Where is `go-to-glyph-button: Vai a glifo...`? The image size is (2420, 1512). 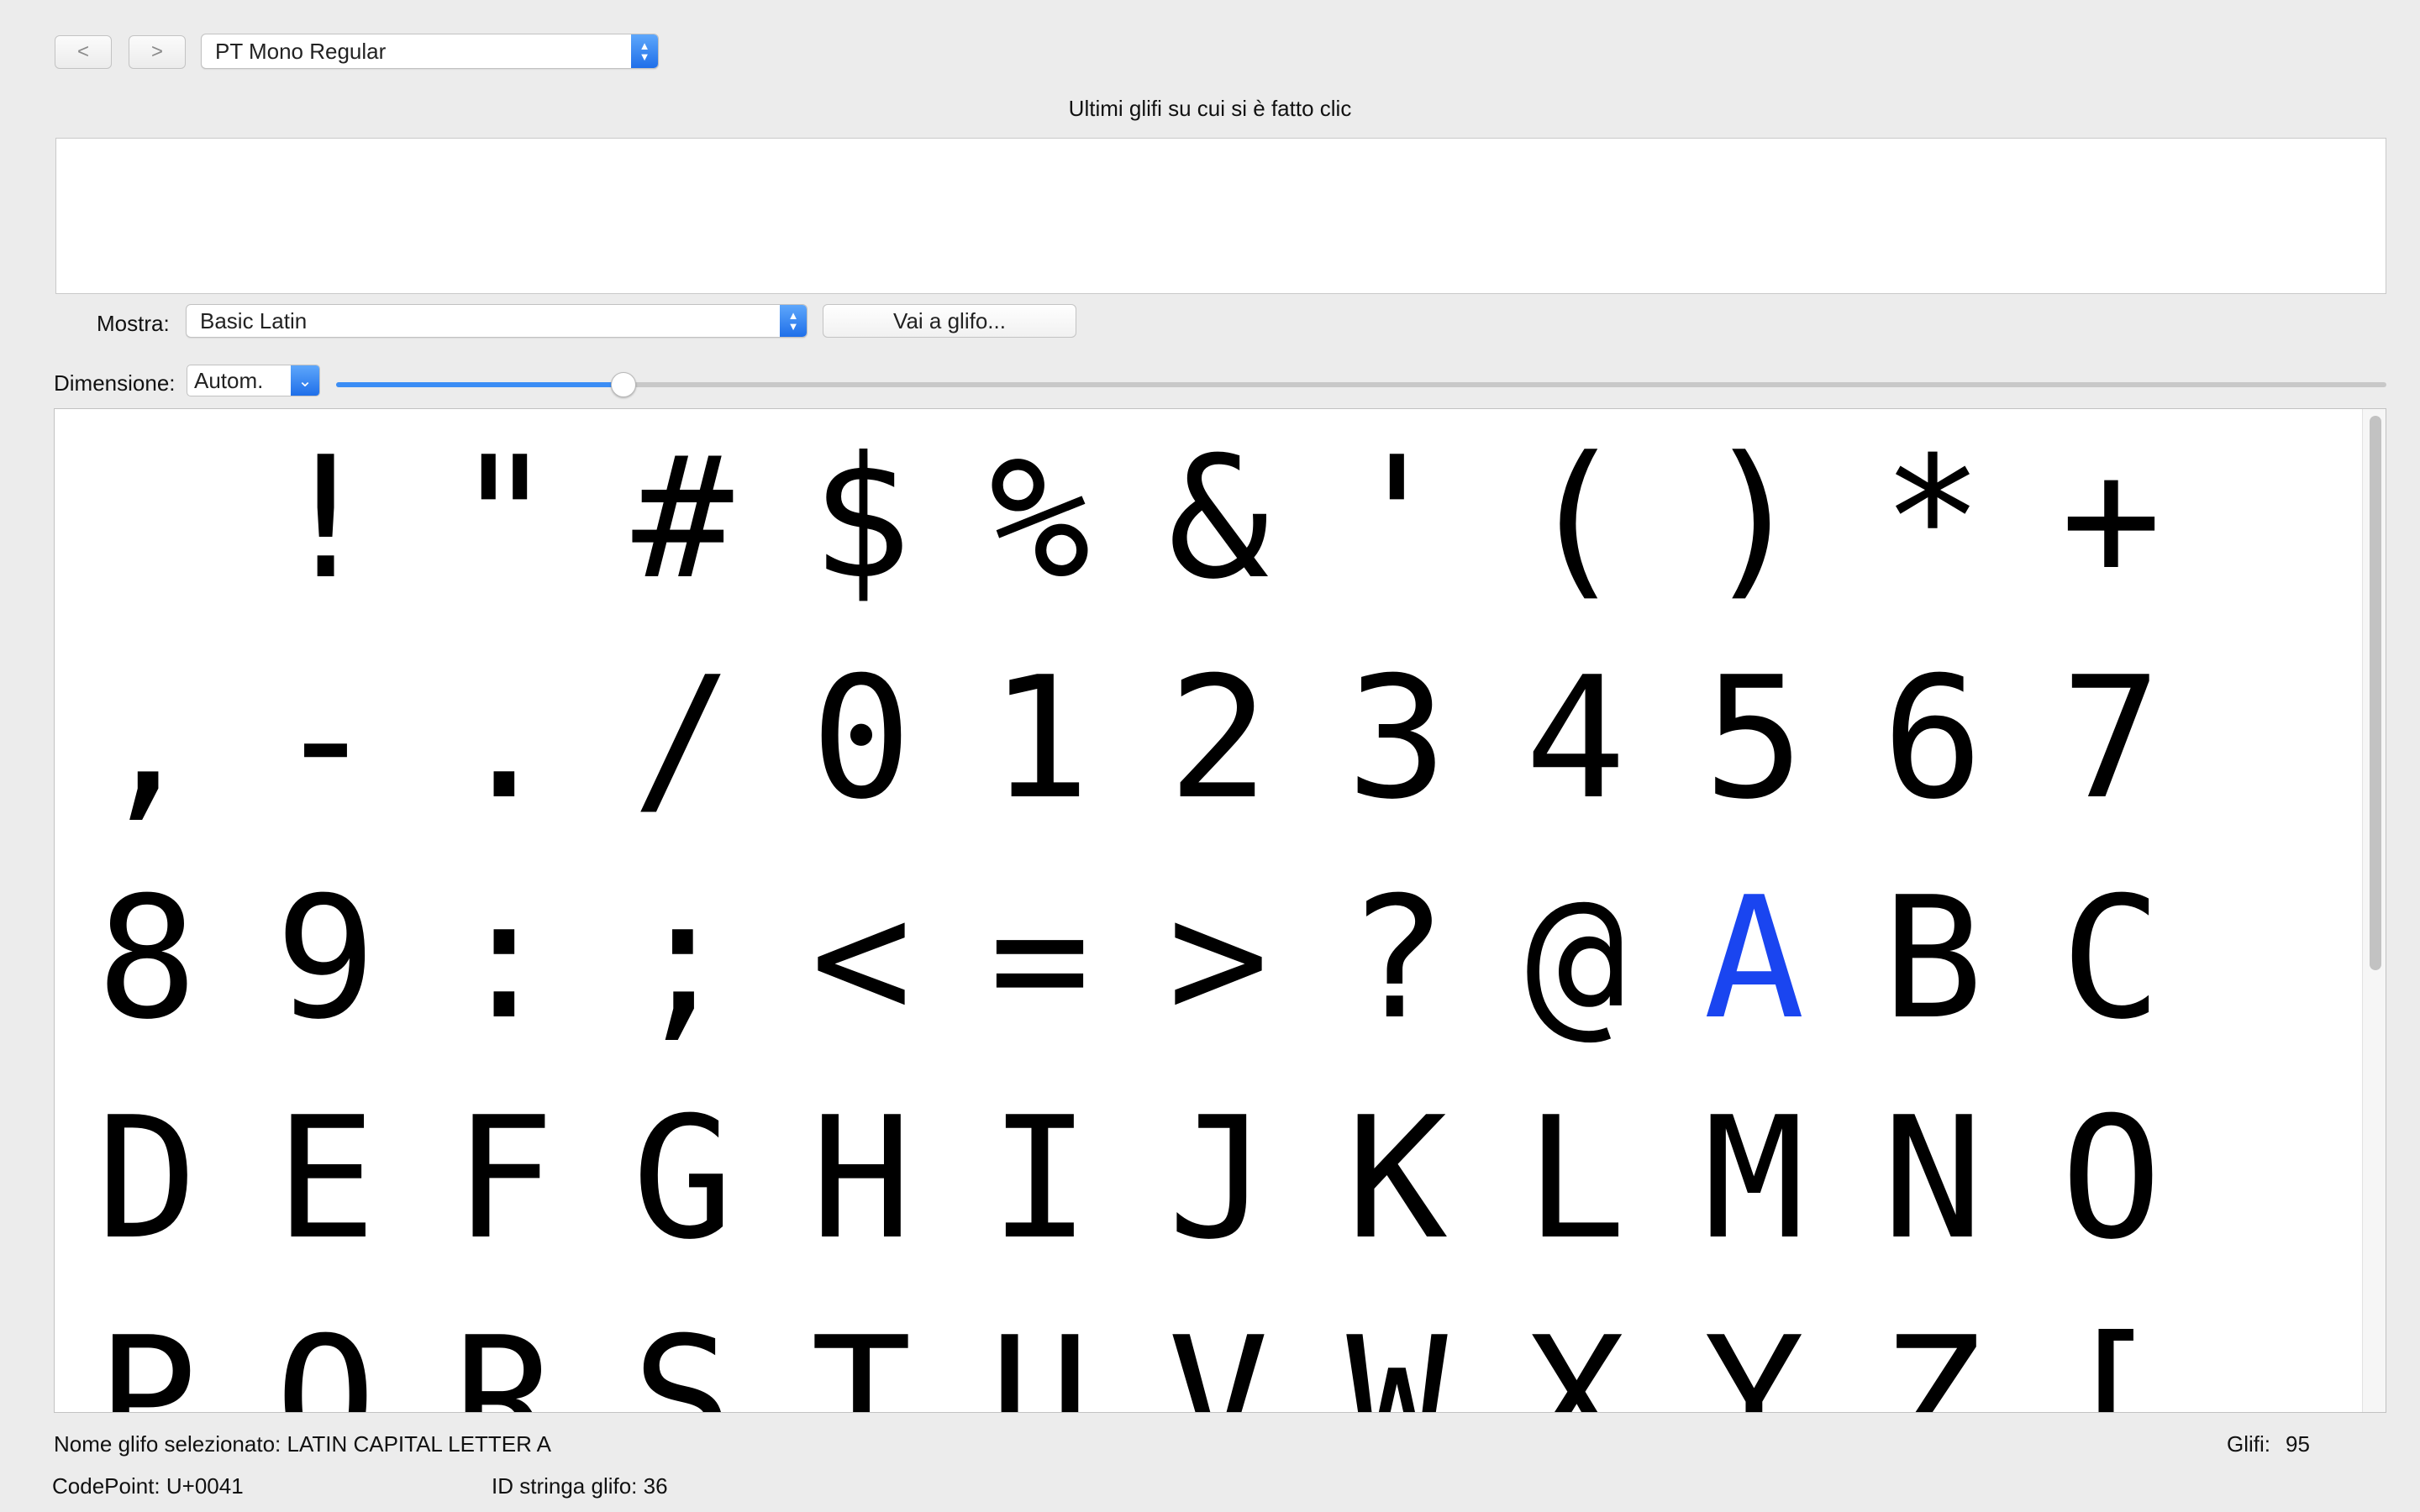
go-to-glyph-button: Vai a glifo... is located at coordinates (950, 321).